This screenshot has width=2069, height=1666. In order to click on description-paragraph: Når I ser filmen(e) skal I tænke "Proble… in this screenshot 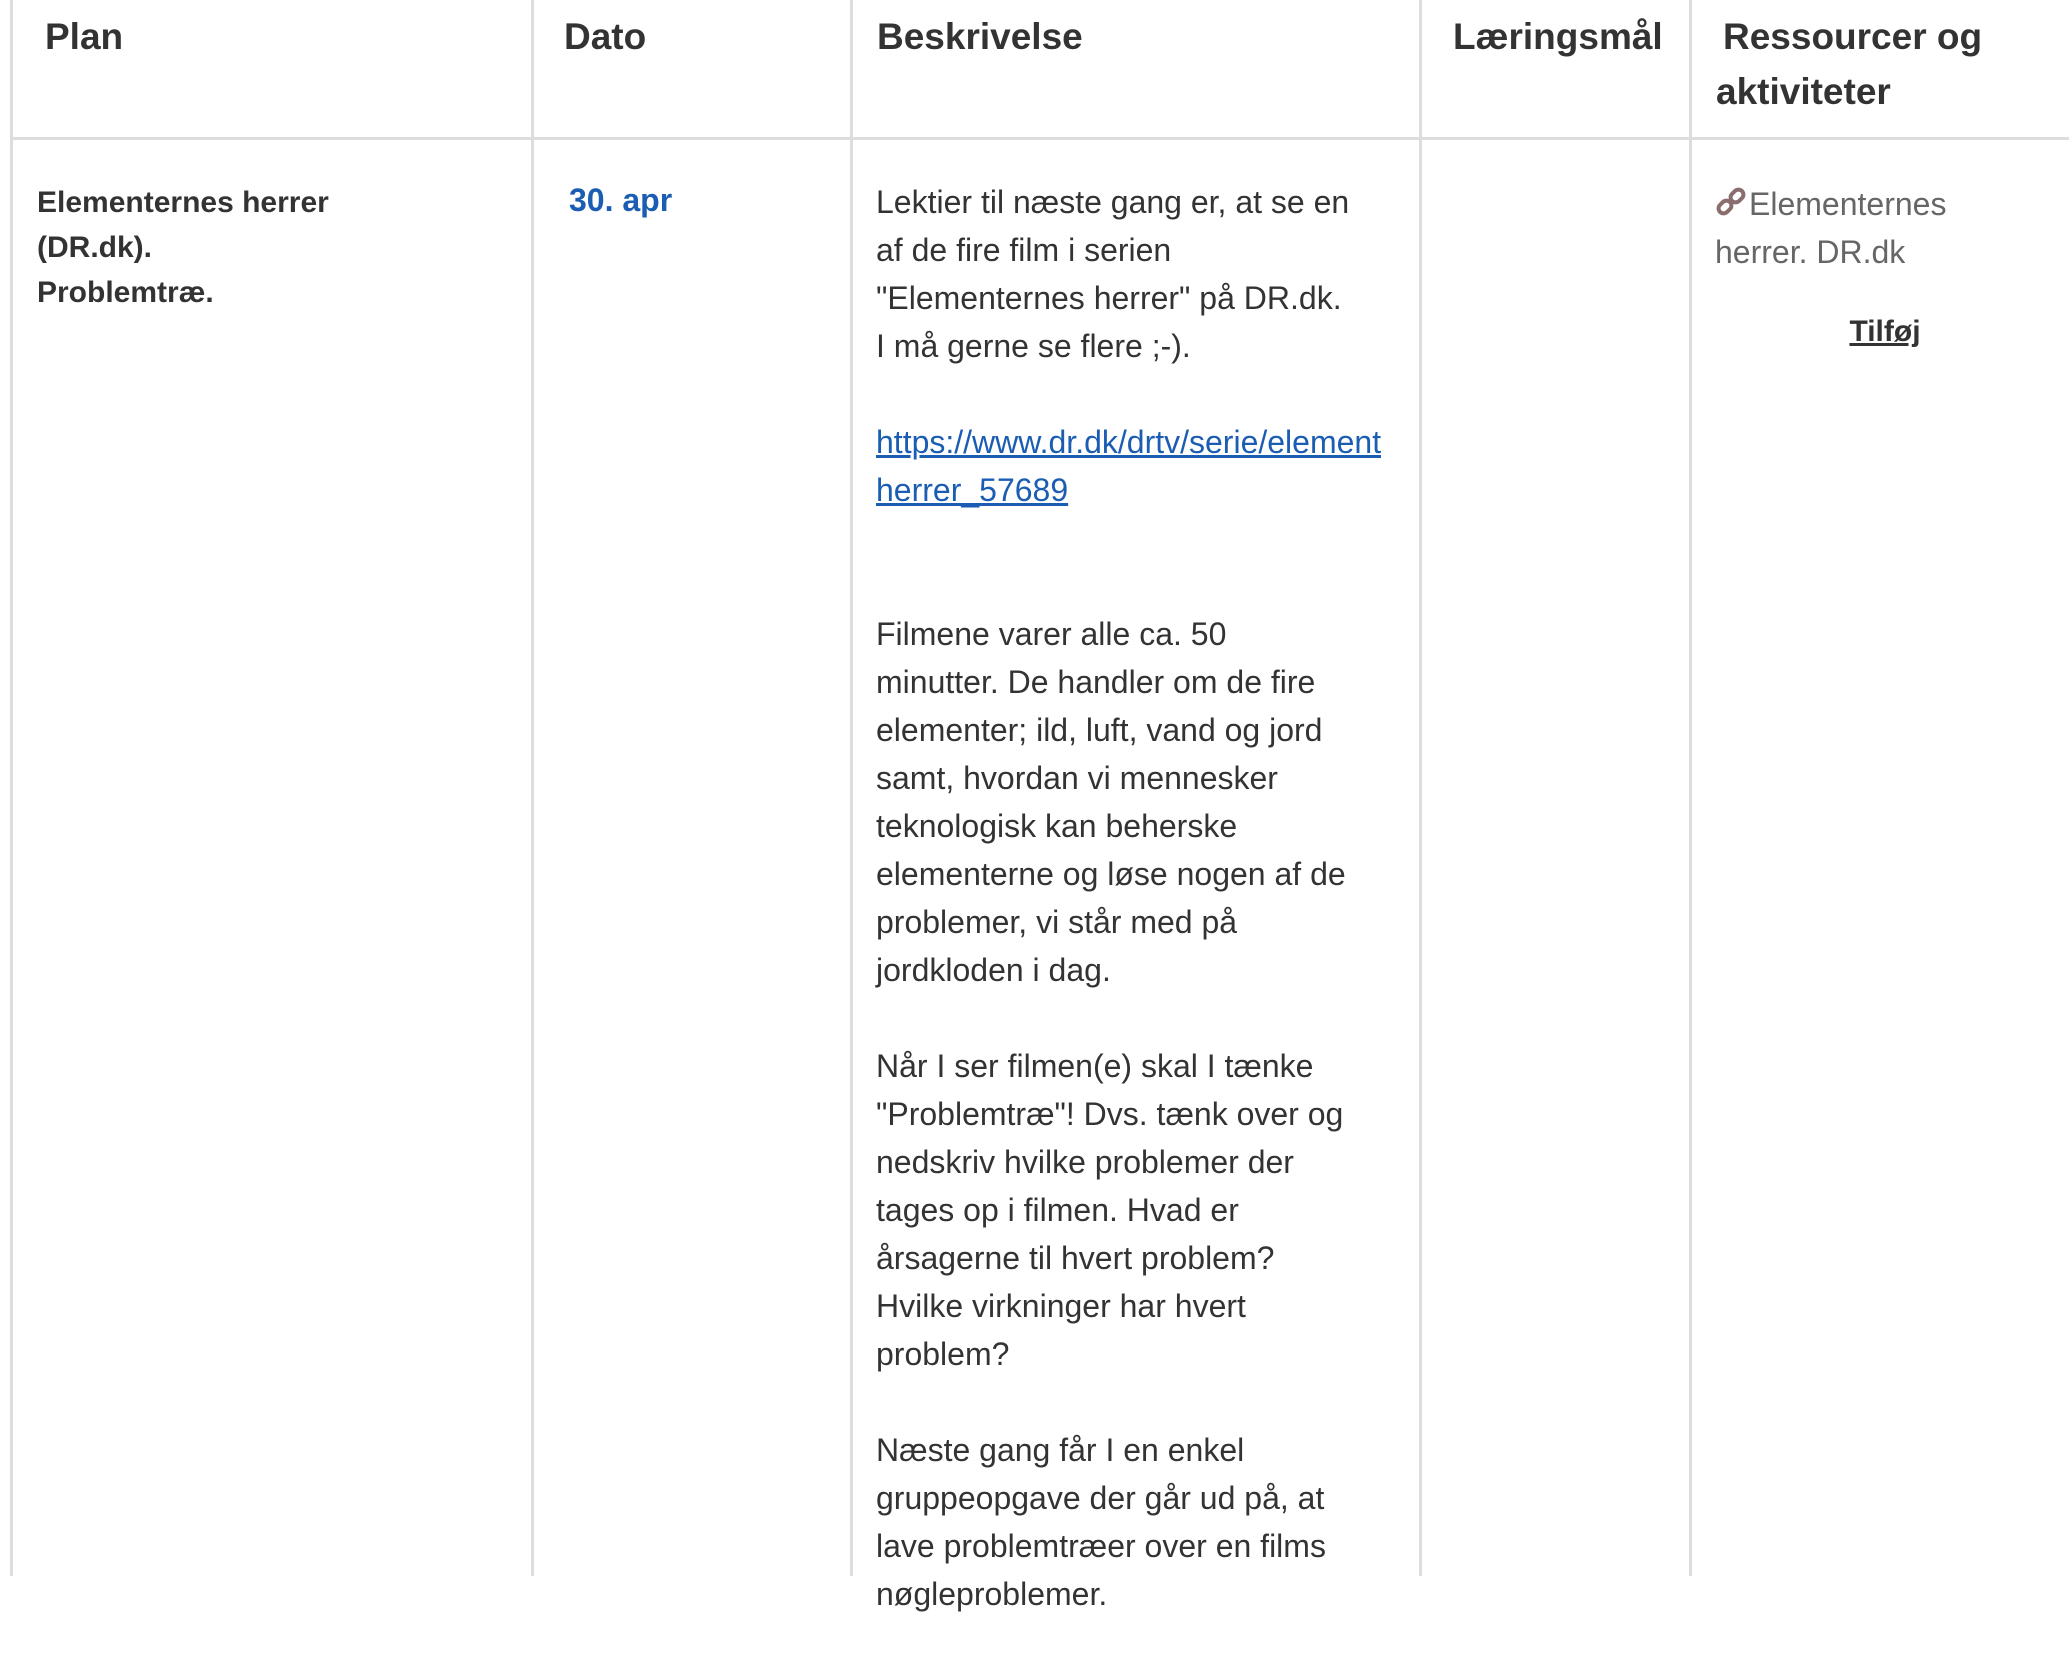, I will do `click(1110, 1210)`.